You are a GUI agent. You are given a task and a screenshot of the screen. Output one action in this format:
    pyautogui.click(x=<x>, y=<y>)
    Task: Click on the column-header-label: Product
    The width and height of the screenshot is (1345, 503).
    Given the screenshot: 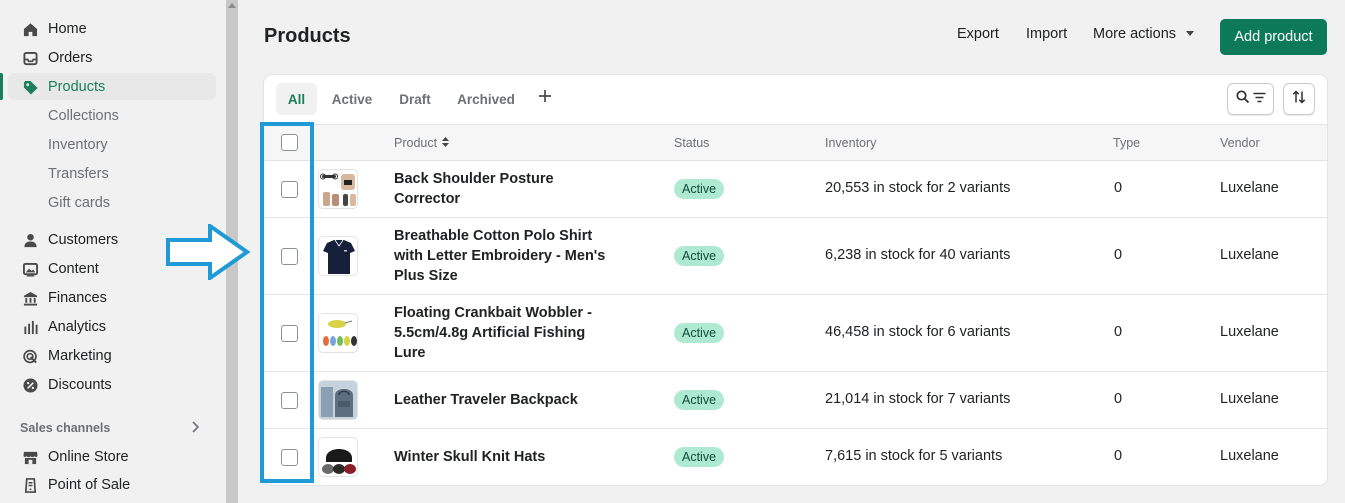 What is the action you would take?
    pyautogui.click(x=416, y=143)
    